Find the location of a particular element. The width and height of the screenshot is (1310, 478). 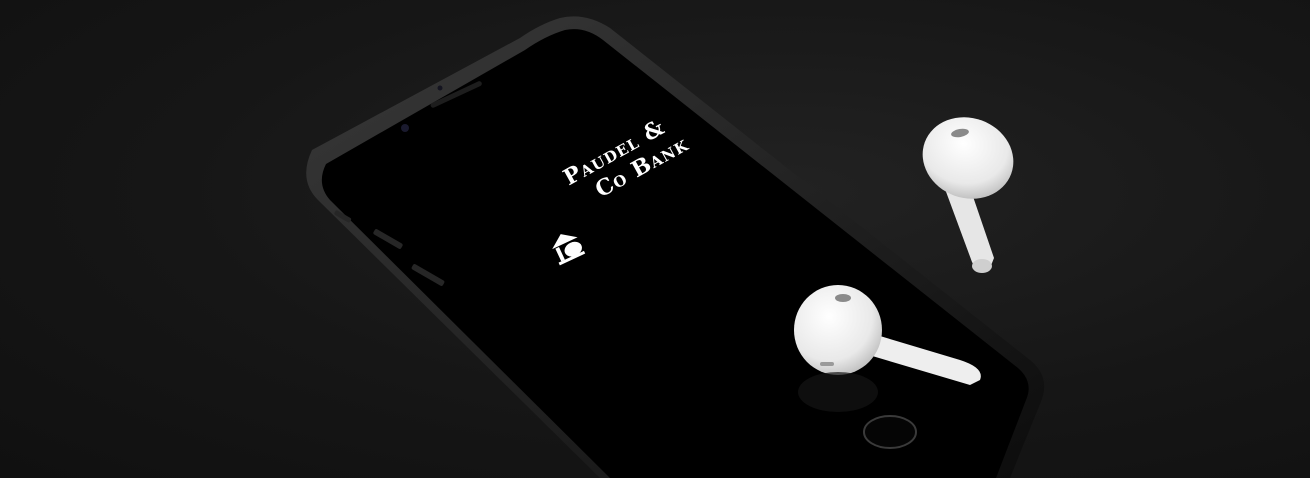

sensor-dot is located at coordinates (440, 88).